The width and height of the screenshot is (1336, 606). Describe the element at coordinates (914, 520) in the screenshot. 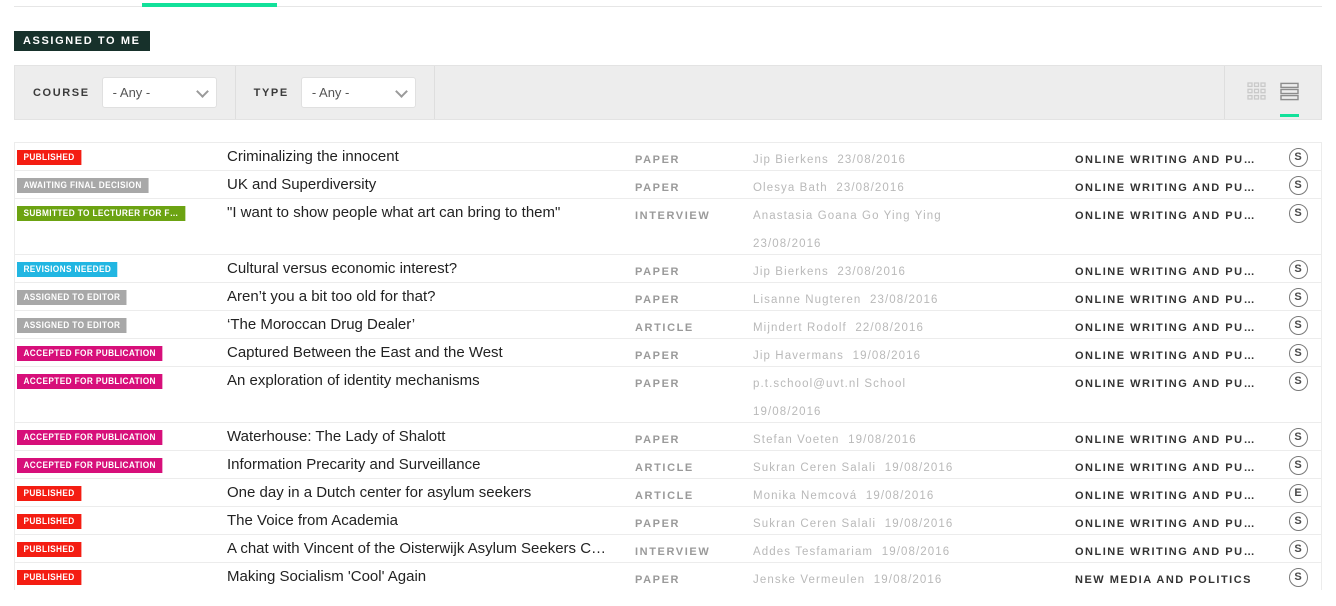

I see `meta-cell: Sukran Ceren Salali 19/08/2016` at that location.